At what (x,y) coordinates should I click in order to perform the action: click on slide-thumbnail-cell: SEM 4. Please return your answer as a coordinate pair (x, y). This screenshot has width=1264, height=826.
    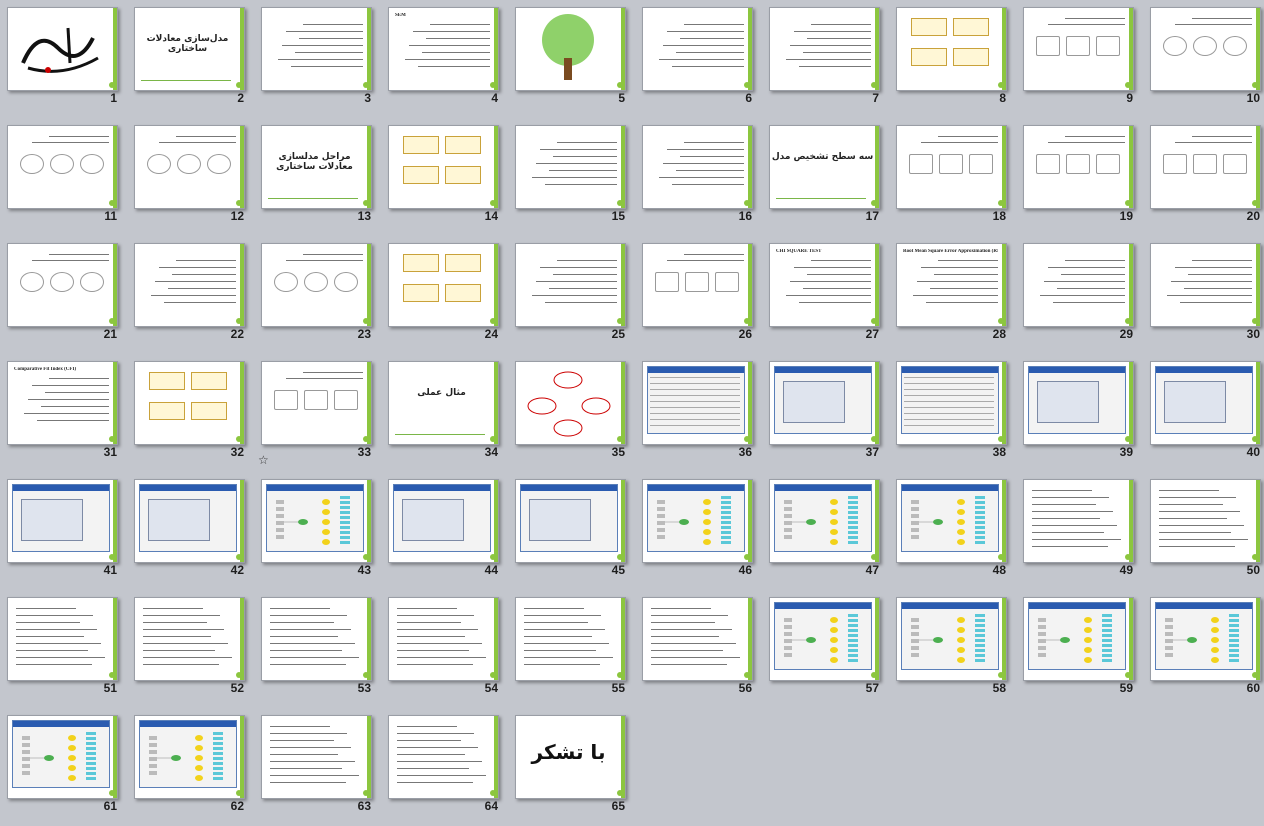
    Looking at the image, I should click on (444, 59).